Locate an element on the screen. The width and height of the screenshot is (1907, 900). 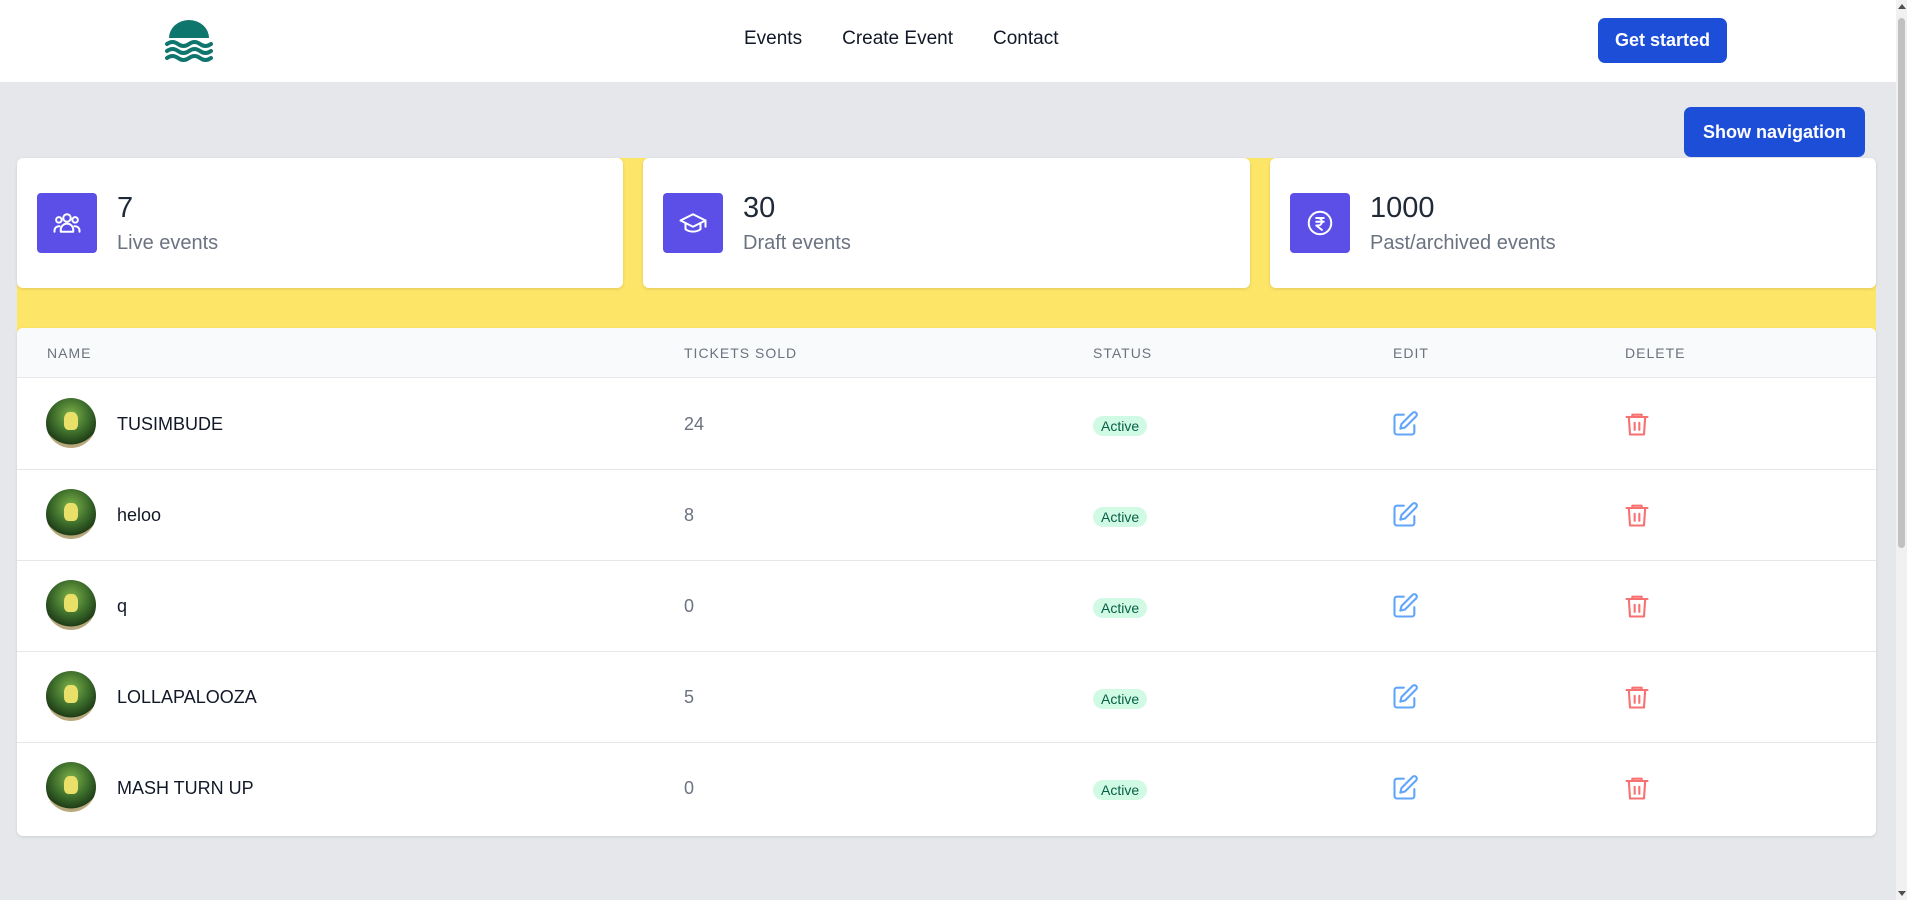
event-name: q is located at coordinates (122, 606).